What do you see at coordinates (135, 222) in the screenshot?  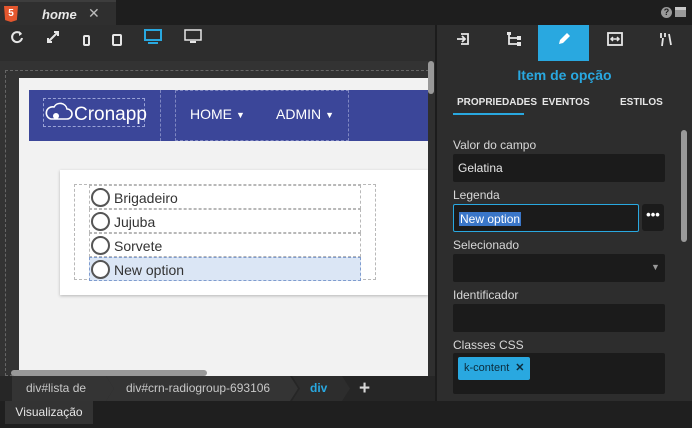 I see `radio-option-label: Jujuba` at bounding box center [135, 222].